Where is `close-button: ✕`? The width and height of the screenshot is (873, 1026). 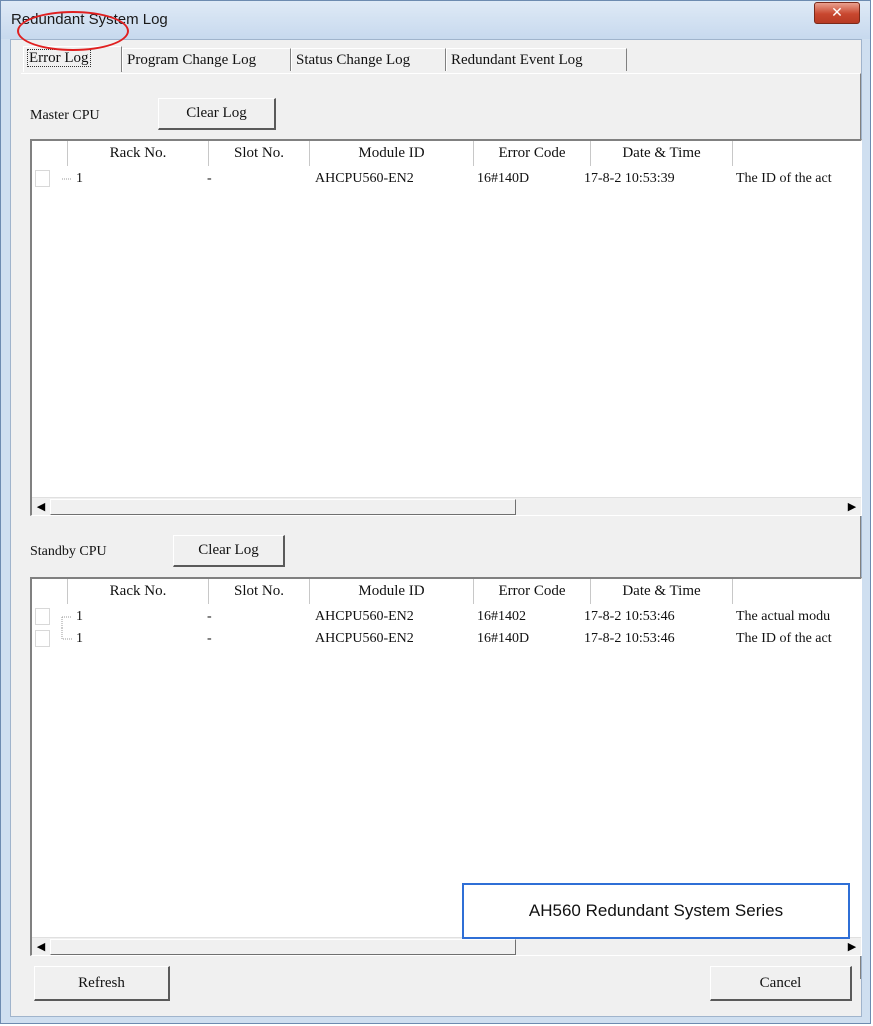 close-button: ✕ is located at coordinates (837, 13).